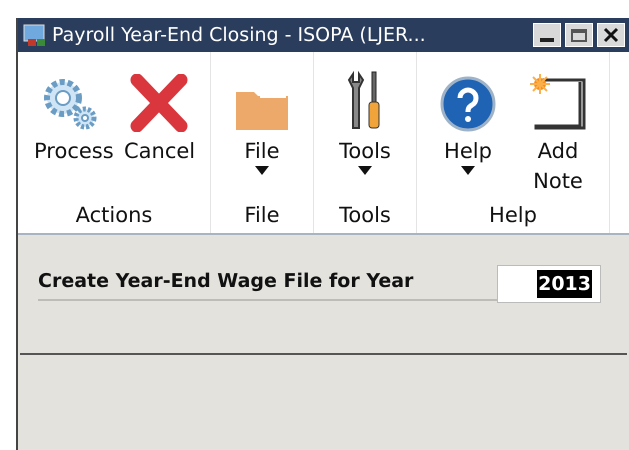 This screenshot has width=629, height=450. What do you see at coordinates (69, 133) in the screenshot?
I see `ribbon-button: Process` at bounding box center [69, 133].